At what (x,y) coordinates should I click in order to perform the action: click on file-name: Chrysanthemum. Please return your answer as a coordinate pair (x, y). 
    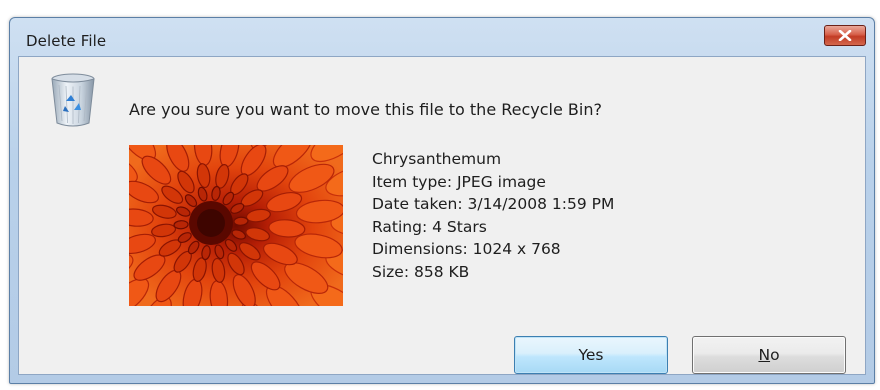
    Looking at the image, I should click on (437, 159).